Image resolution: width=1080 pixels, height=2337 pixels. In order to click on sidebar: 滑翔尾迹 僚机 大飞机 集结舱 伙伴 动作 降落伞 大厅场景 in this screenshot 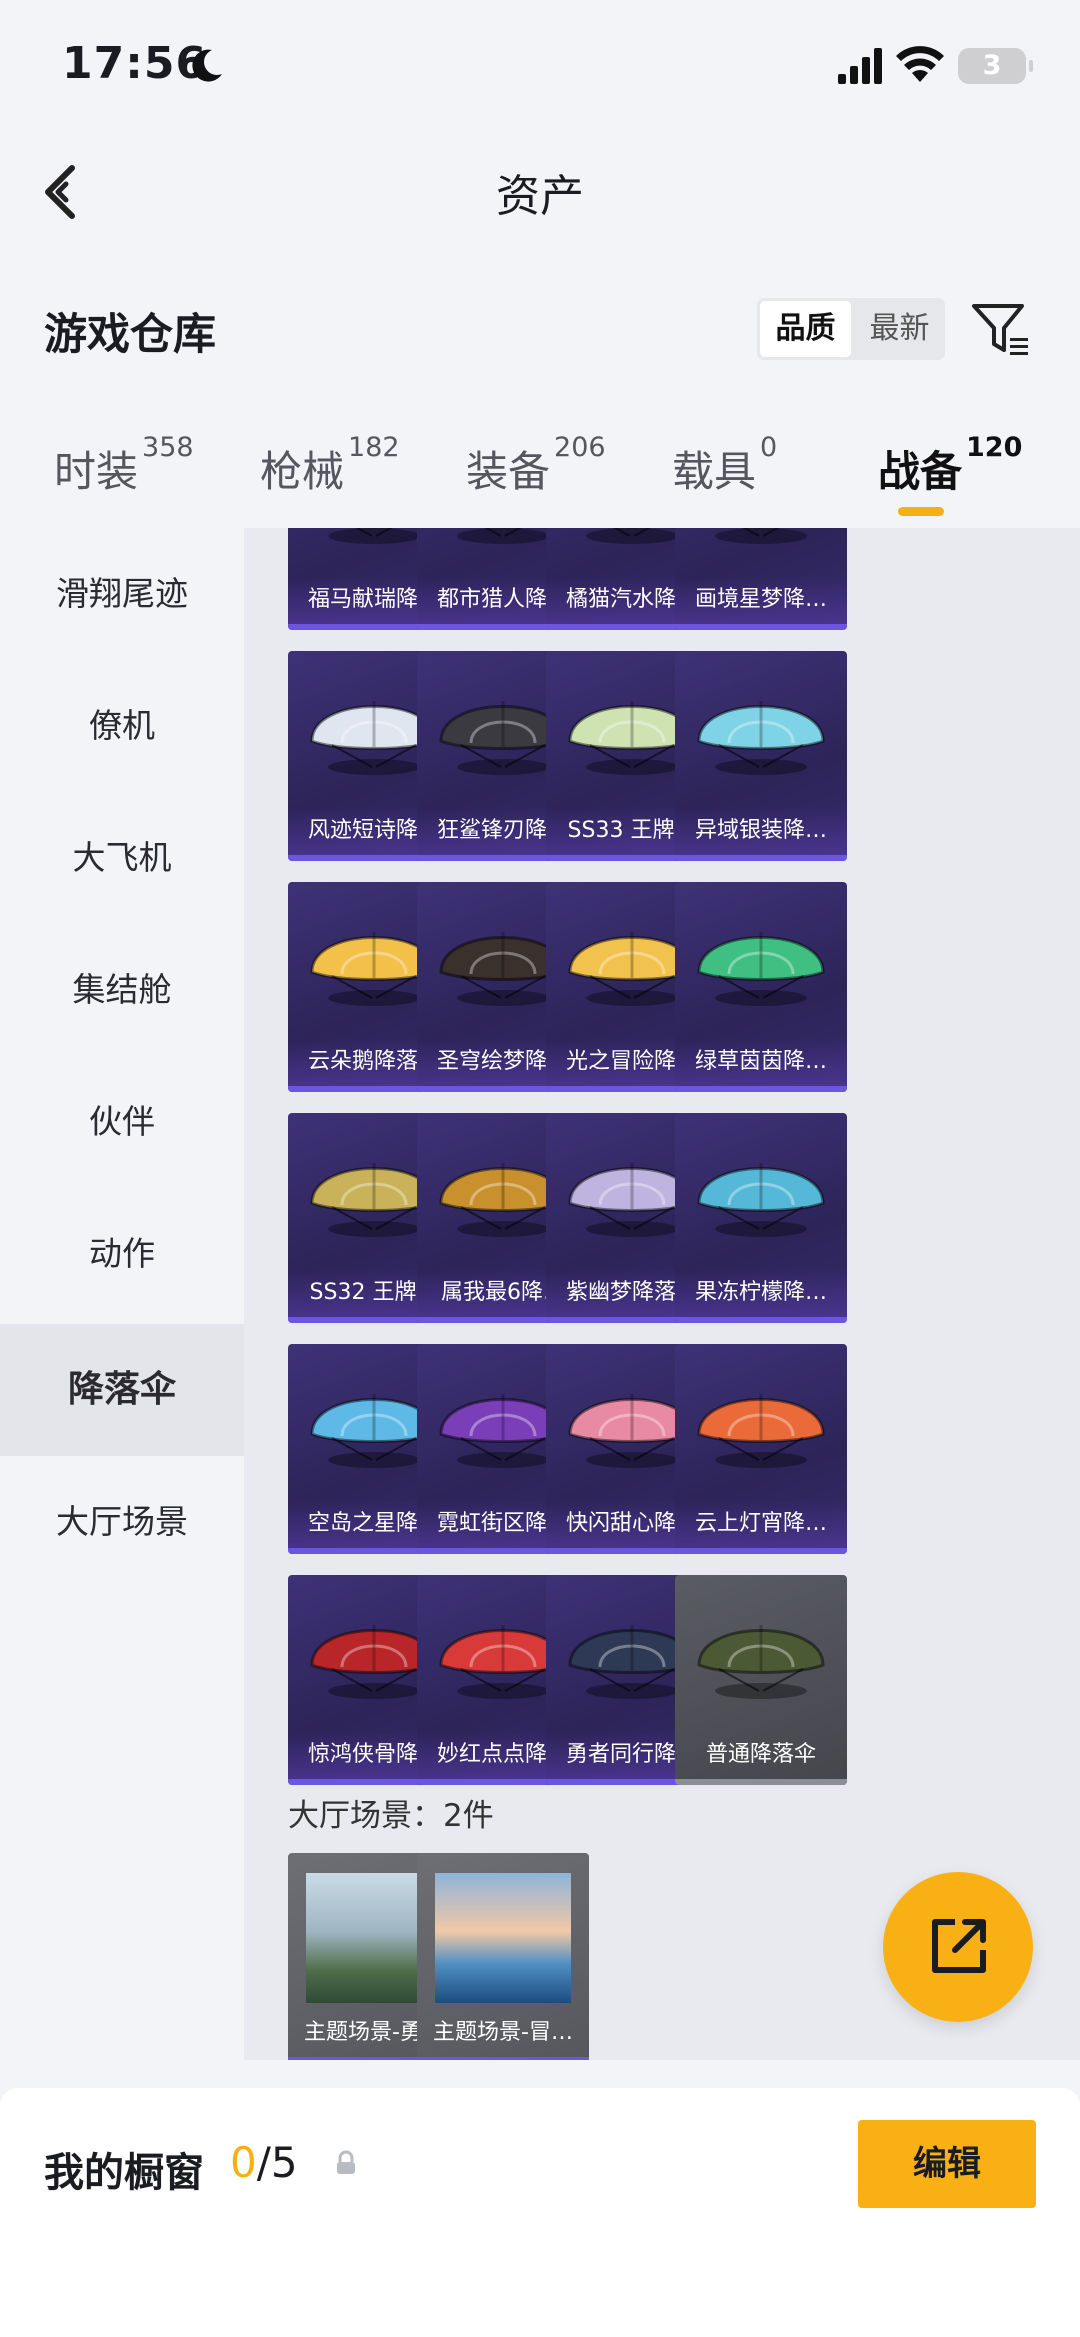, I will do `click(122, 1294)`.